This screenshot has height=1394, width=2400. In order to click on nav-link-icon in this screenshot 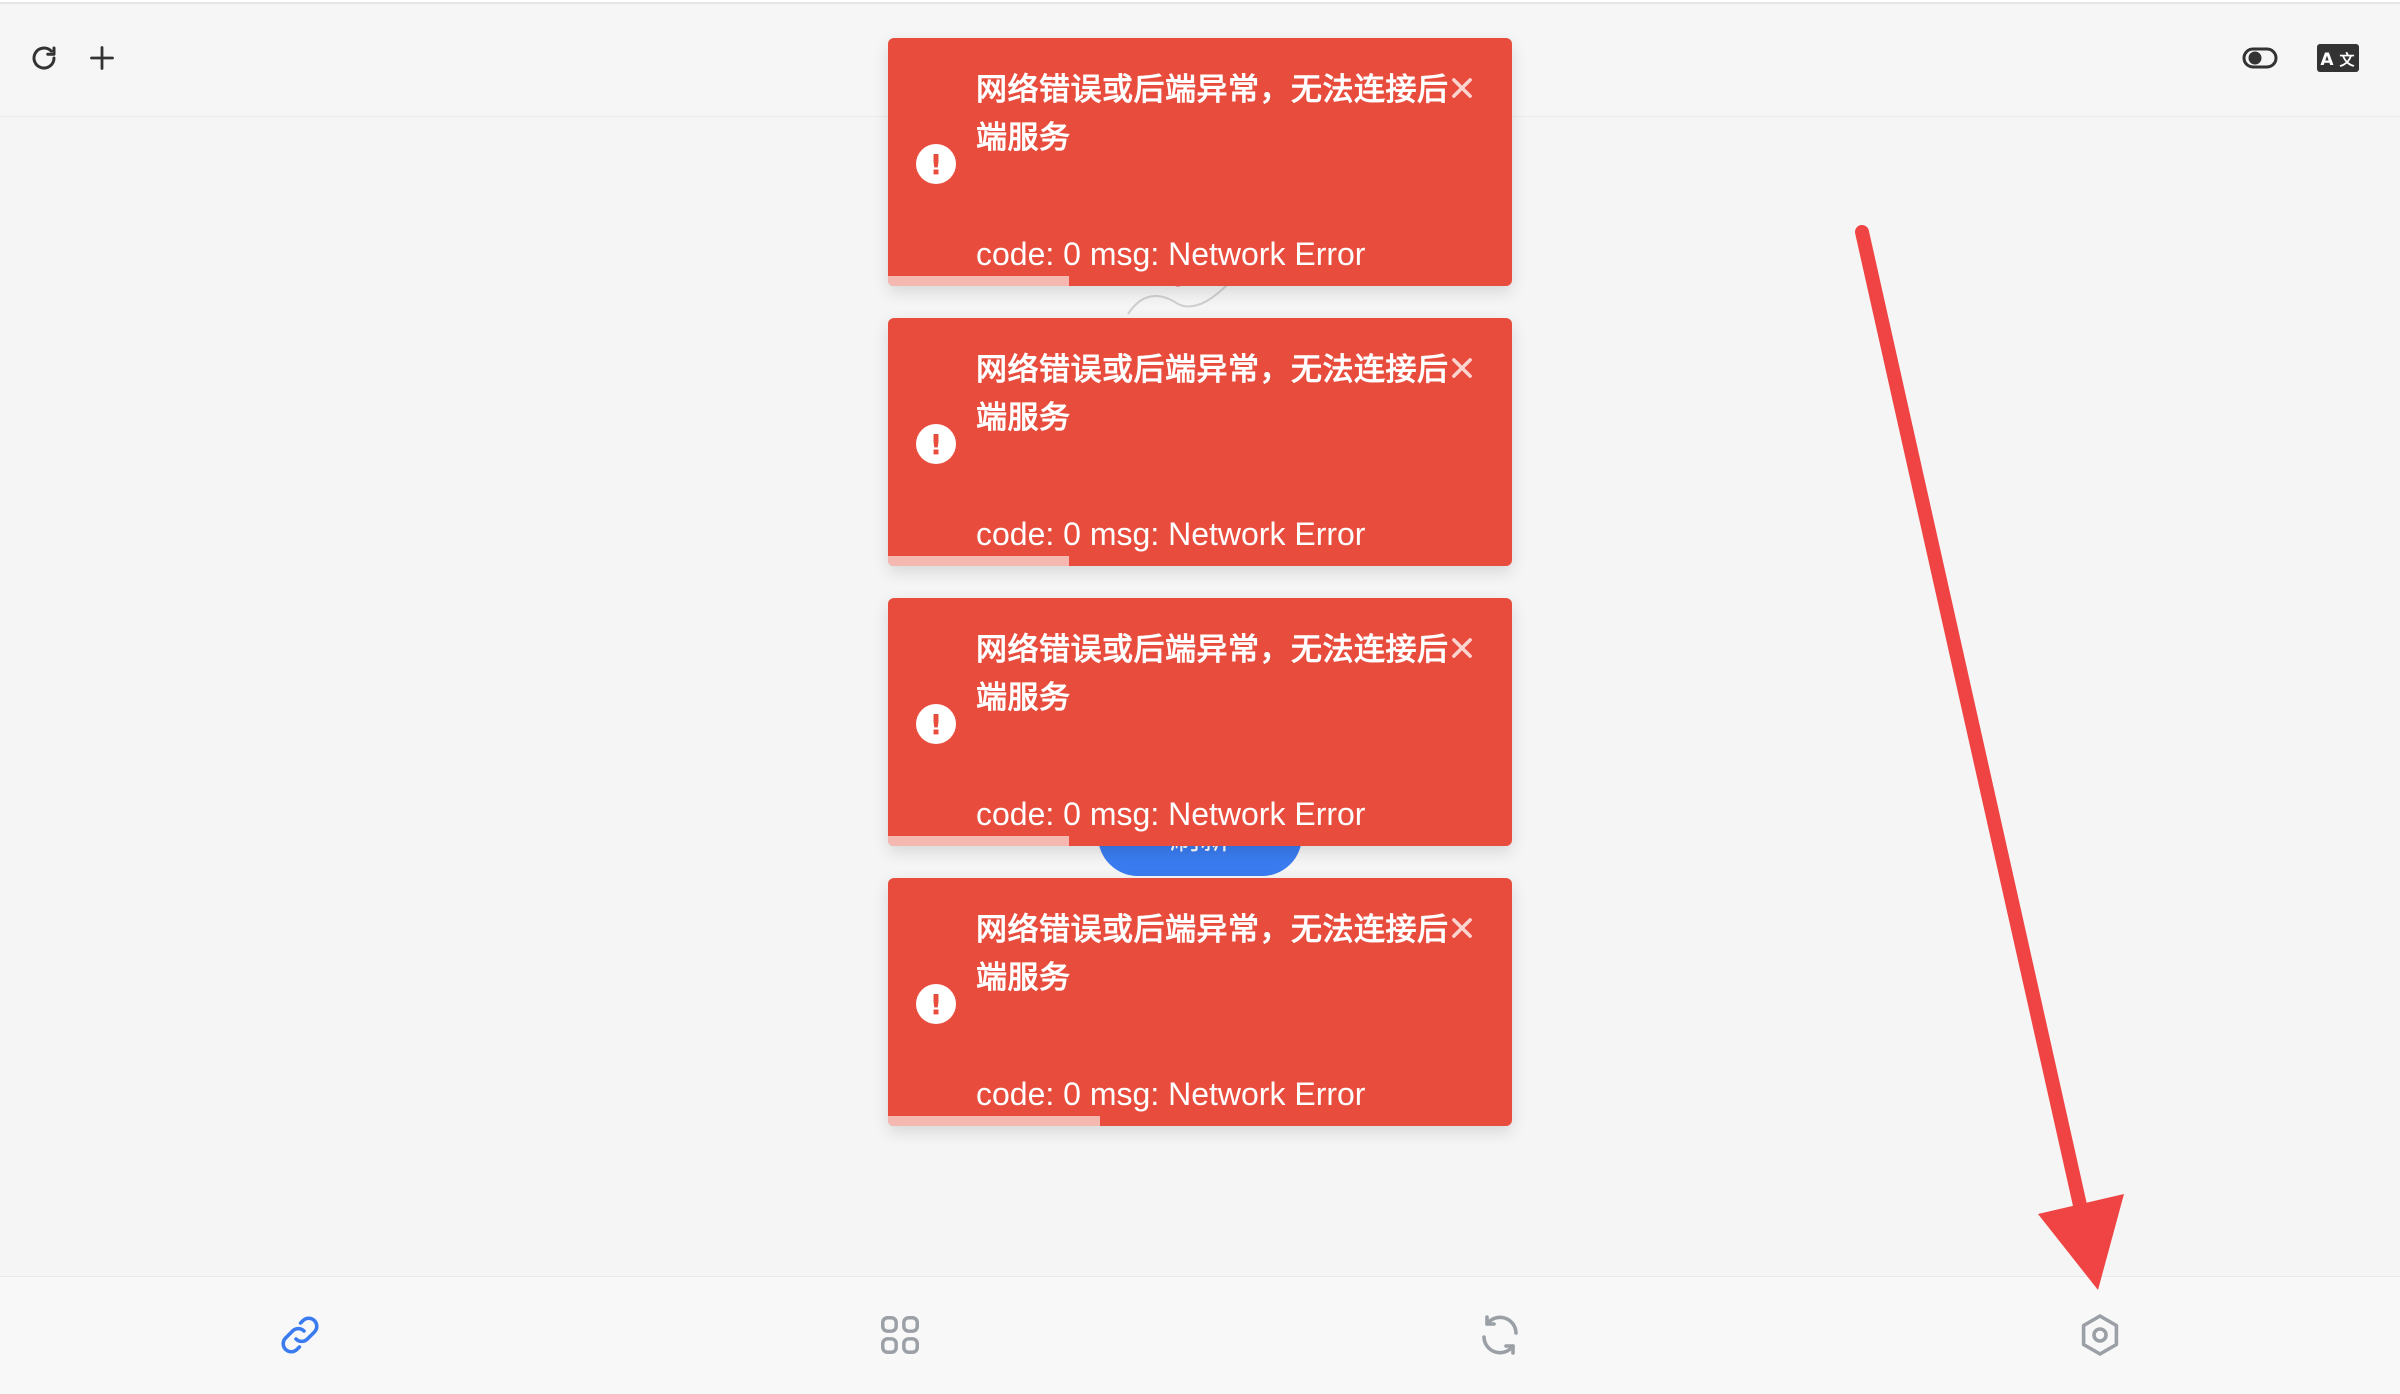, I will do `click(300, 1335)`.